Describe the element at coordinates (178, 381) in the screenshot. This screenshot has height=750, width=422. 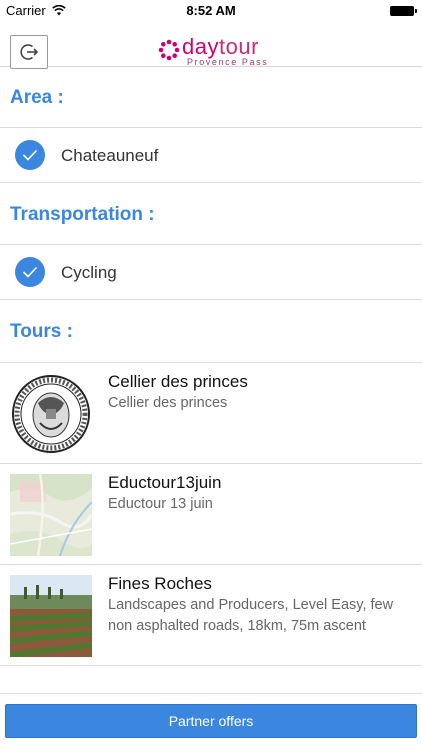
I see `tour-title: Cellier des princes` at that location.